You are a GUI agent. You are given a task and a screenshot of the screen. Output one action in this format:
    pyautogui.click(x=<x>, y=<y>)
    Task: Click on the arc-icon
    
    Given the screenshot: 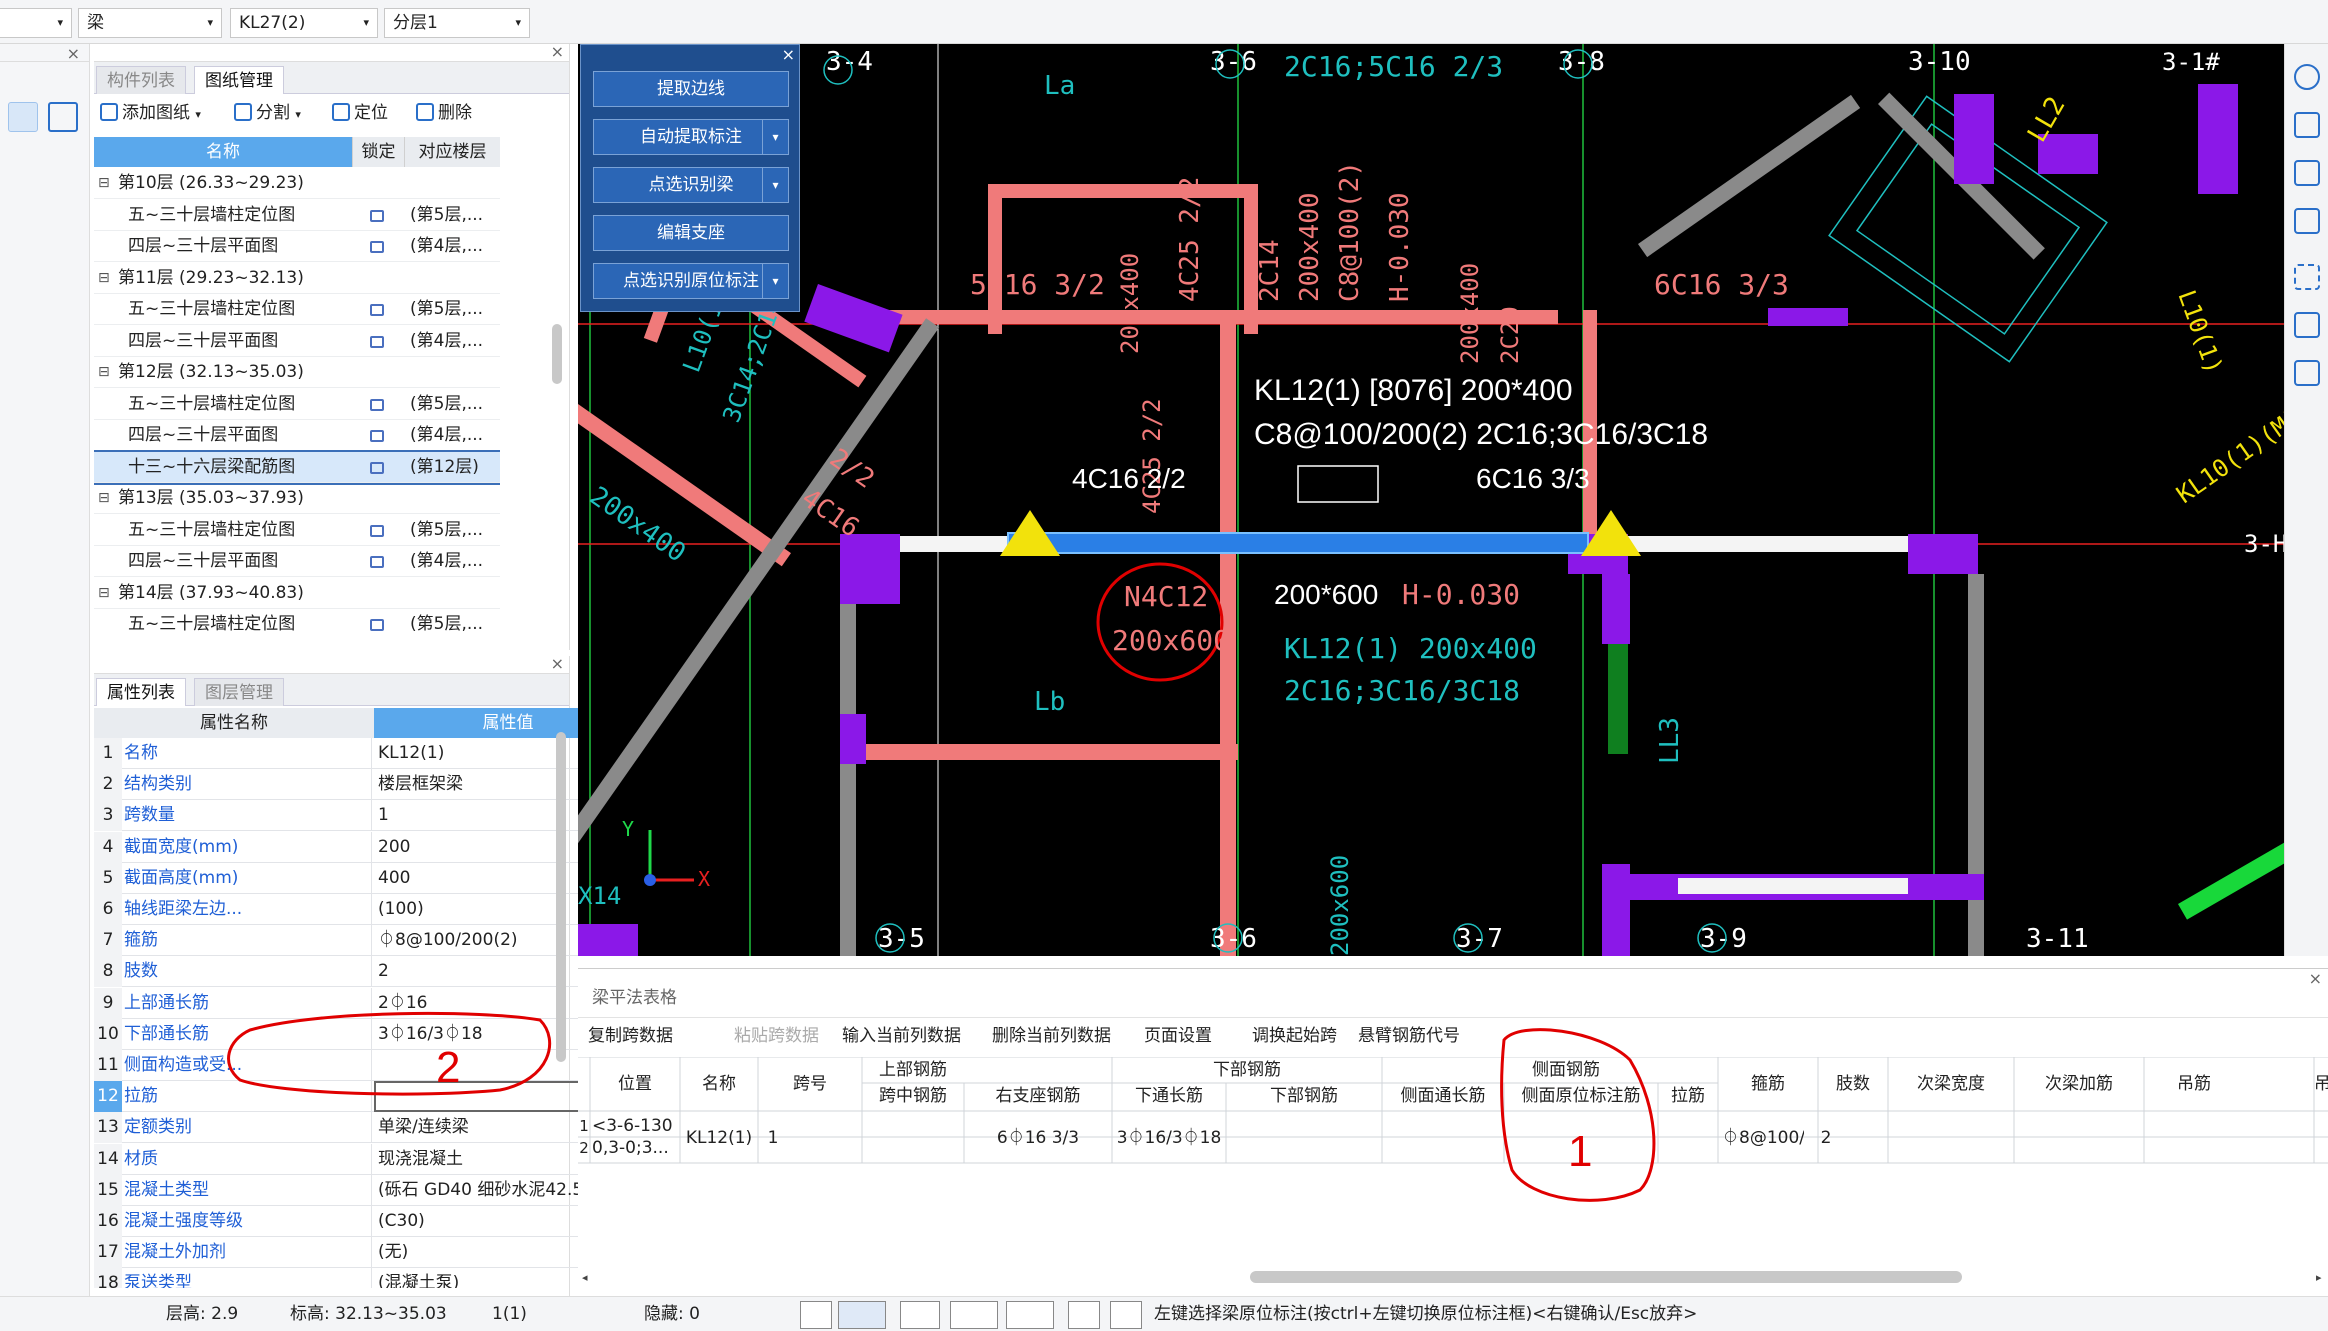 What is the action you would take?
    pyautogui.click(x=1126, y=1315)
    